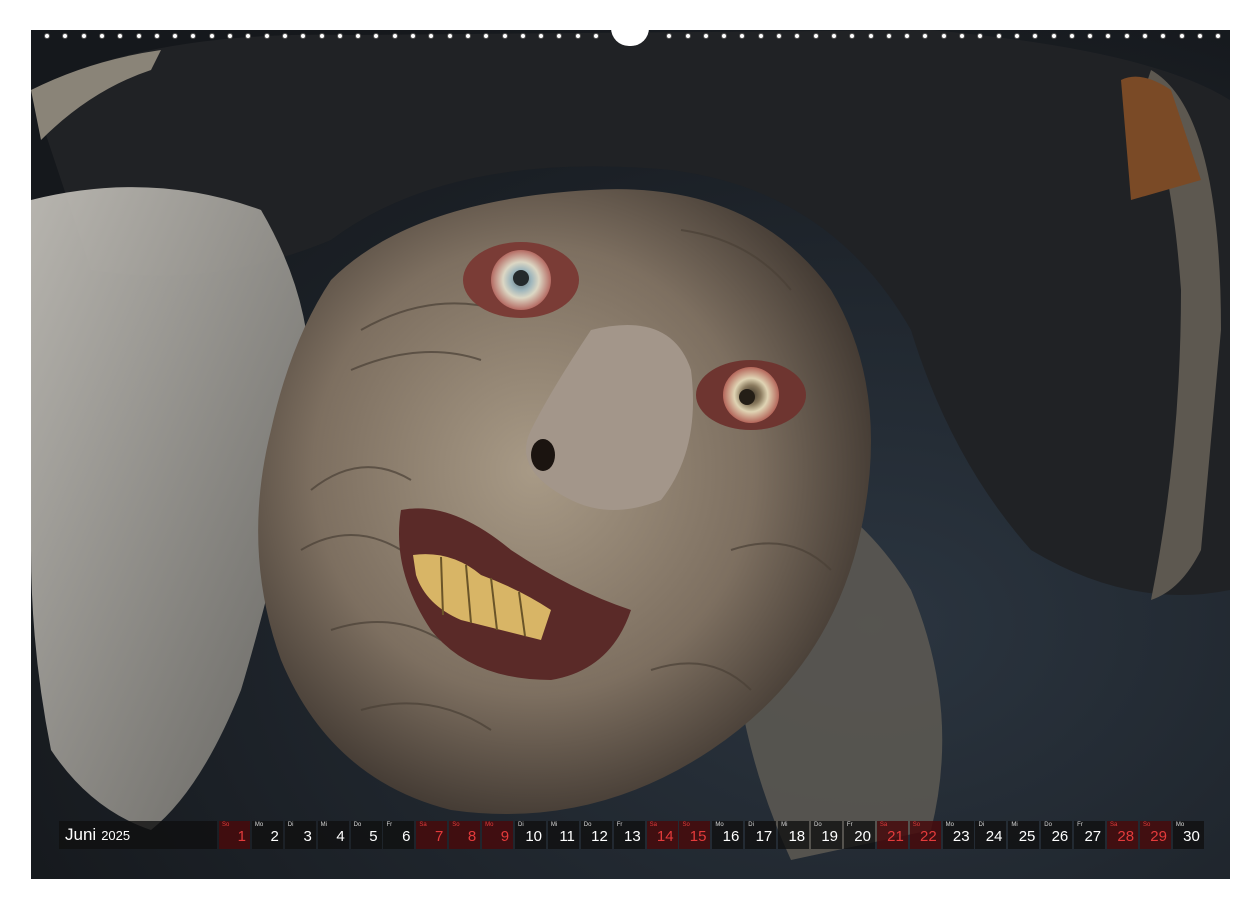 The height and width of the screenshot is (908, 1260). What do you see at coordinates (300, 835) in the screenshot?
I see `calendar-day: Di 3` at bounding box center [300, 835].